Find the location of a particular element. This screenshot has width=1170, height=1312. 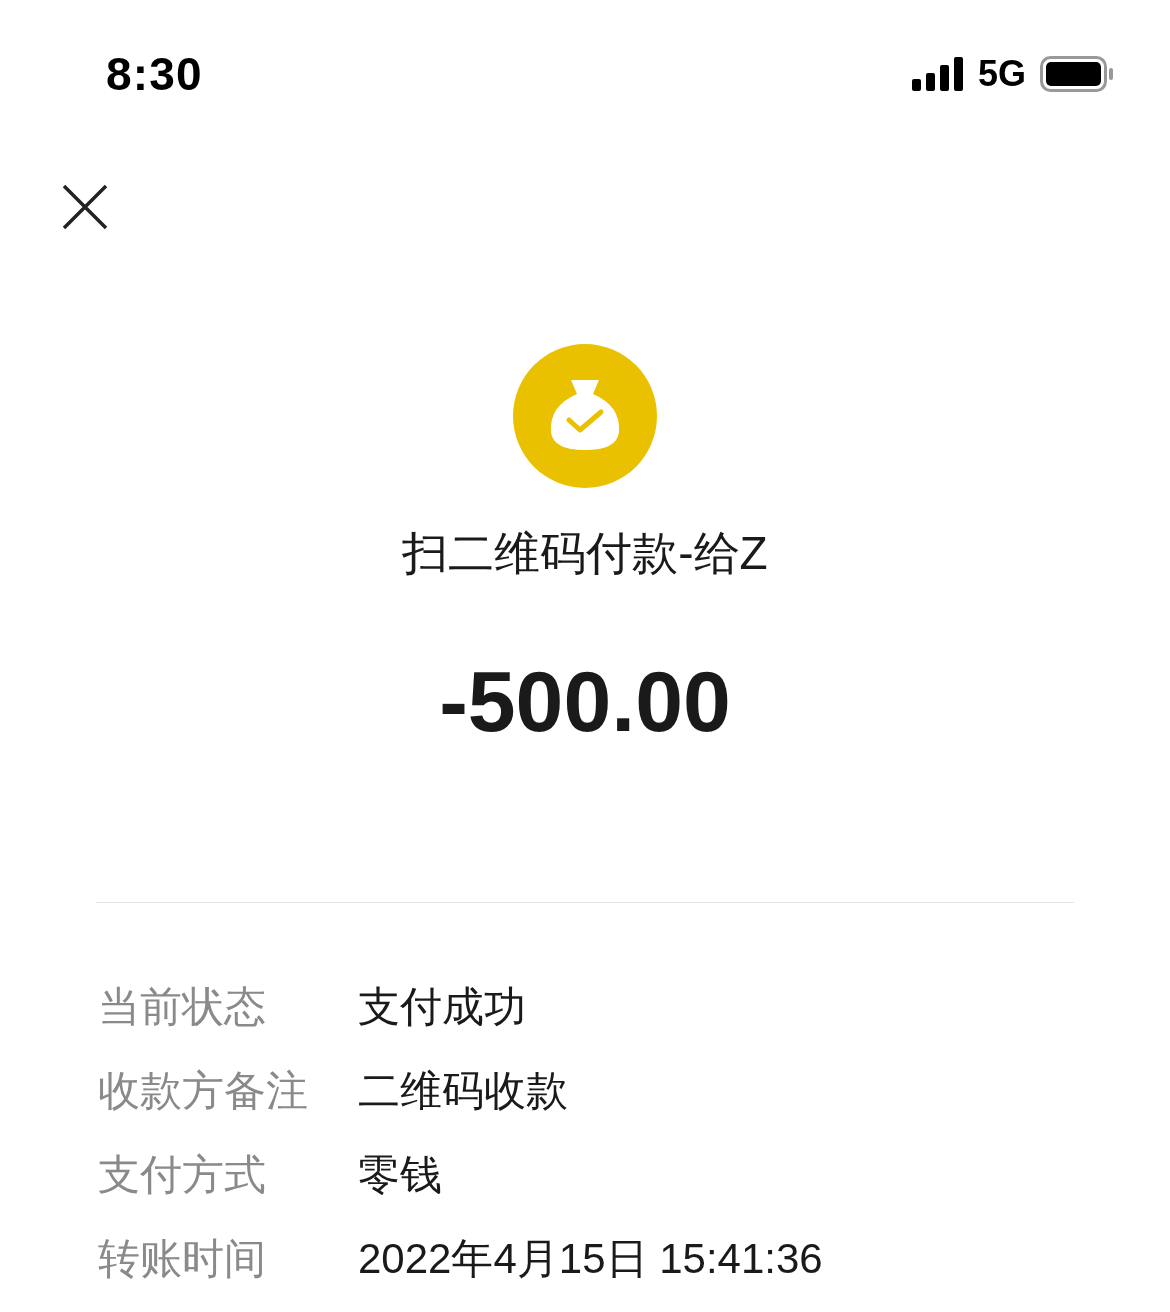

detail-value: 2022年4月15日 15:41:36 is located at coordinates (590, 1259).